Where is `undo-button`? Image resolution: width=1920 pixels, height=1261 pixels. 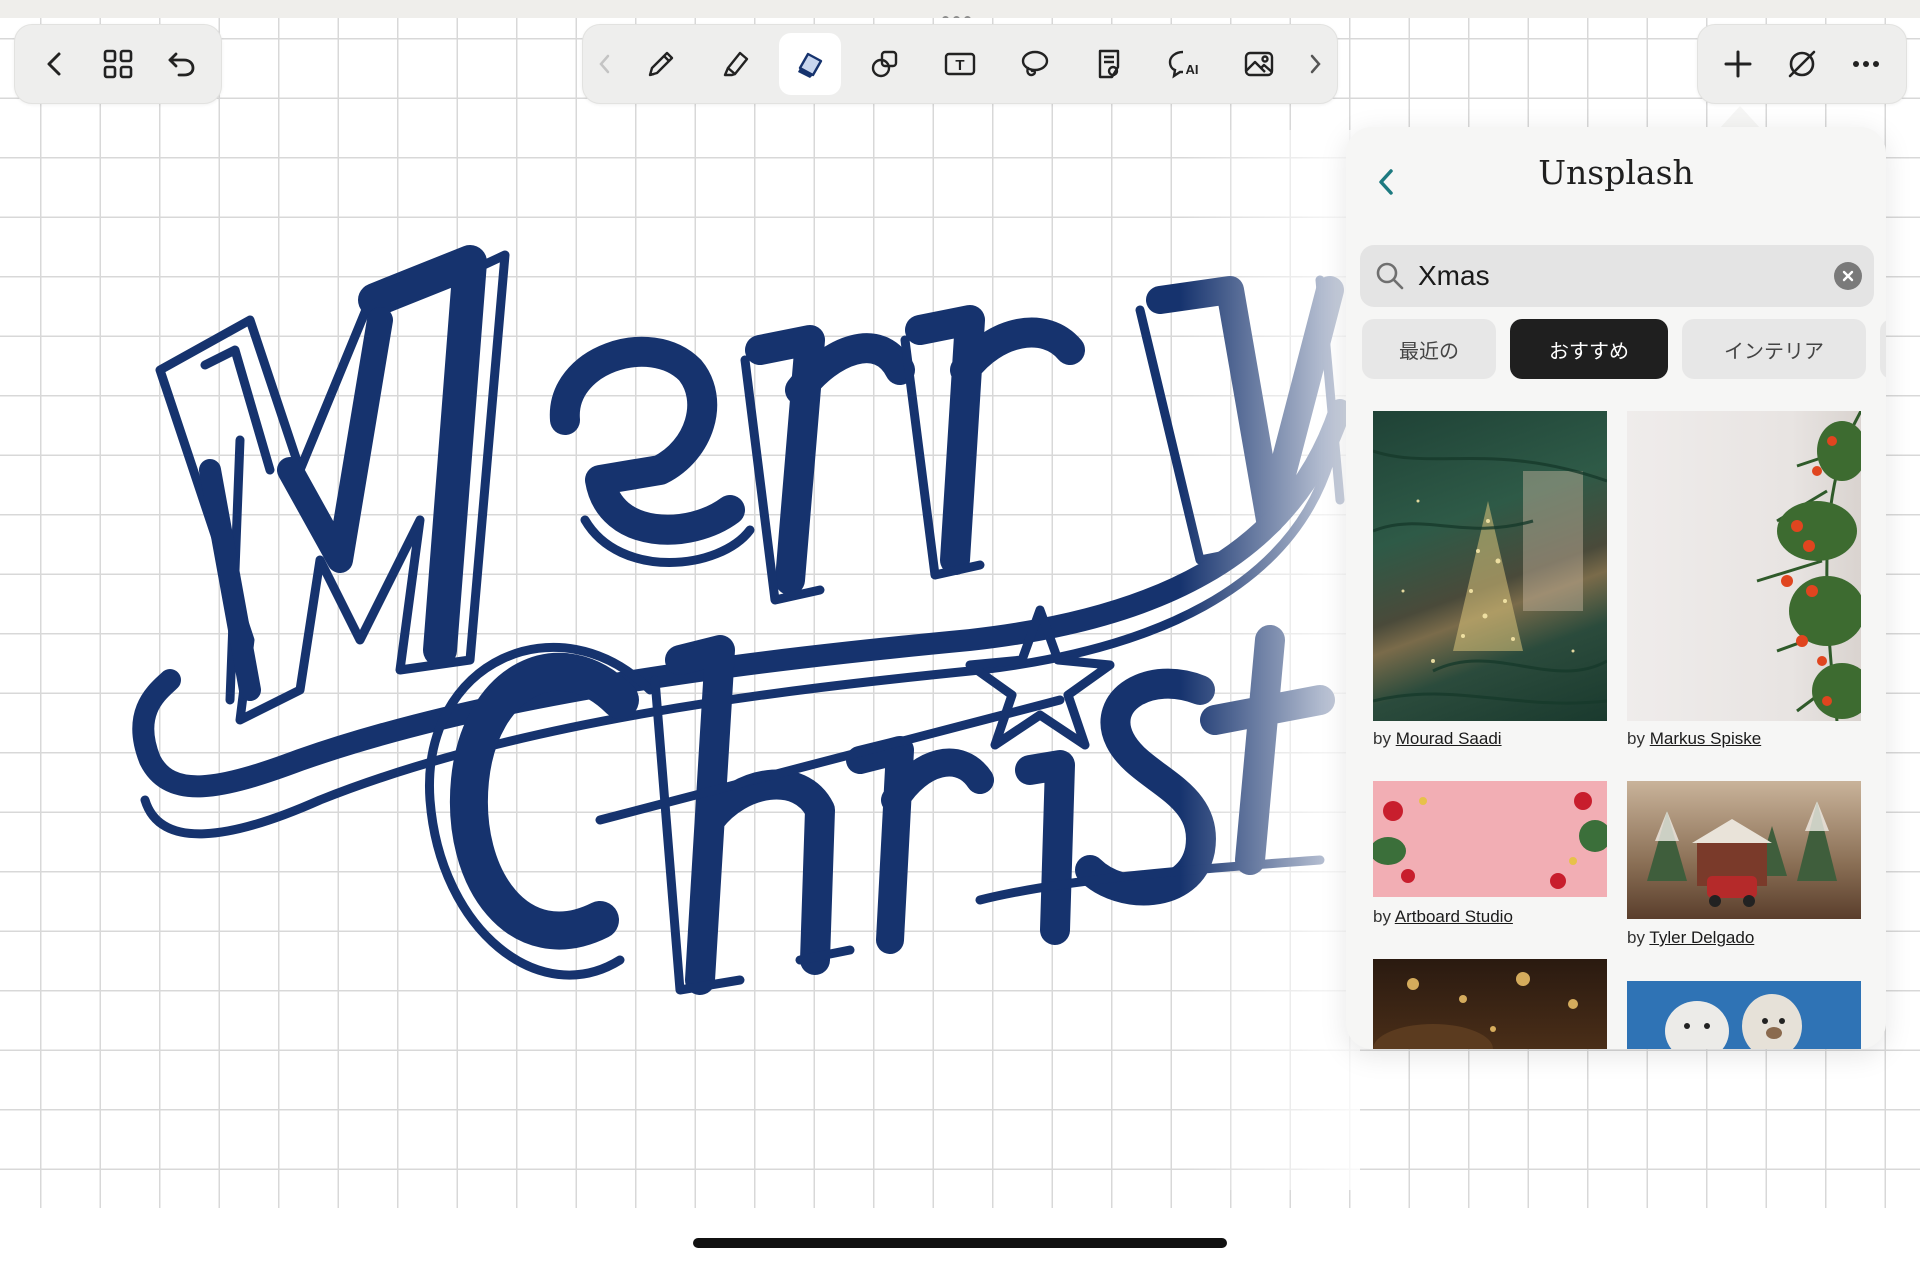
undo-button is located at coordinates (181, 64).